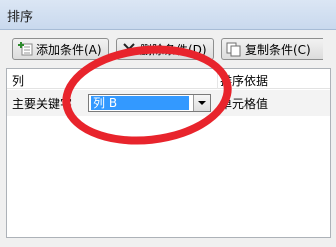  What do you see at coordinates (244, 81) in the screenshot?
I see `header-sort-basis: 排序依据` at bounding box center [244, 81].